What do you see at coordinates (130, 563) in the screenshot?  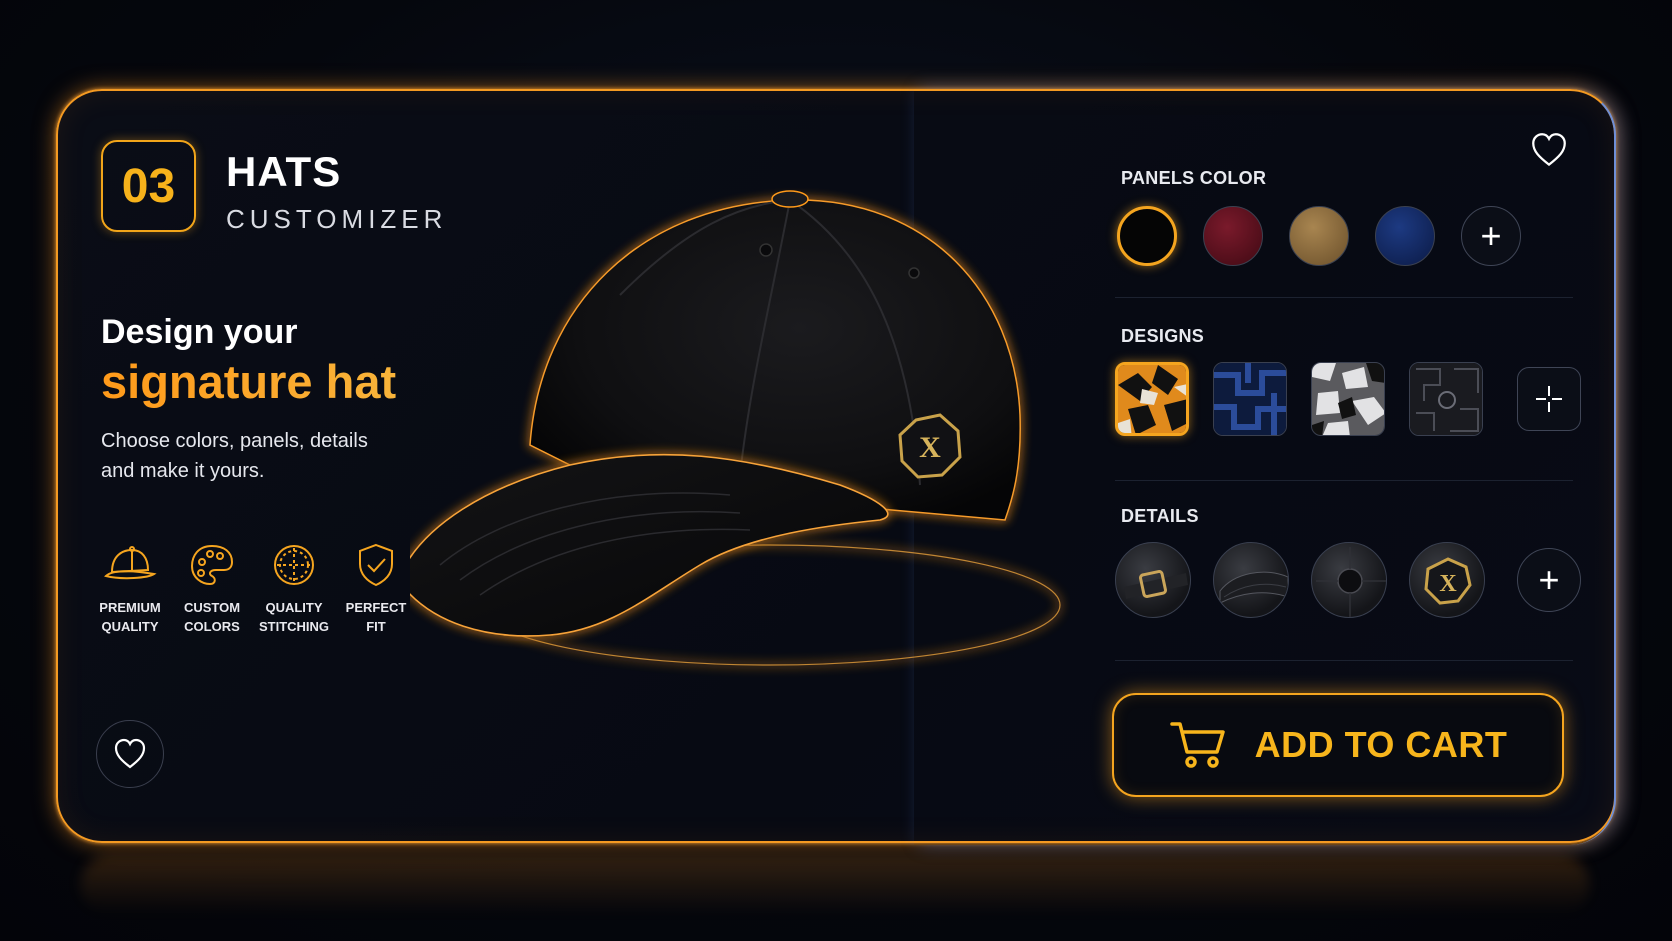 I see `cap-icon` at bounding box center [130, 563].